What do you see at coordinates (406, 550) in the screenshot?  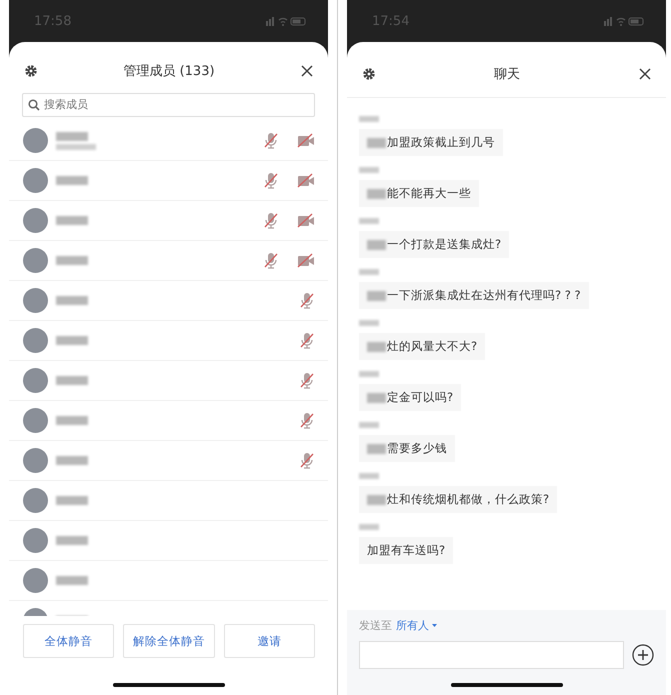 I see `message-text: 加盟有车送吗?` at bounding box center [406, 550].